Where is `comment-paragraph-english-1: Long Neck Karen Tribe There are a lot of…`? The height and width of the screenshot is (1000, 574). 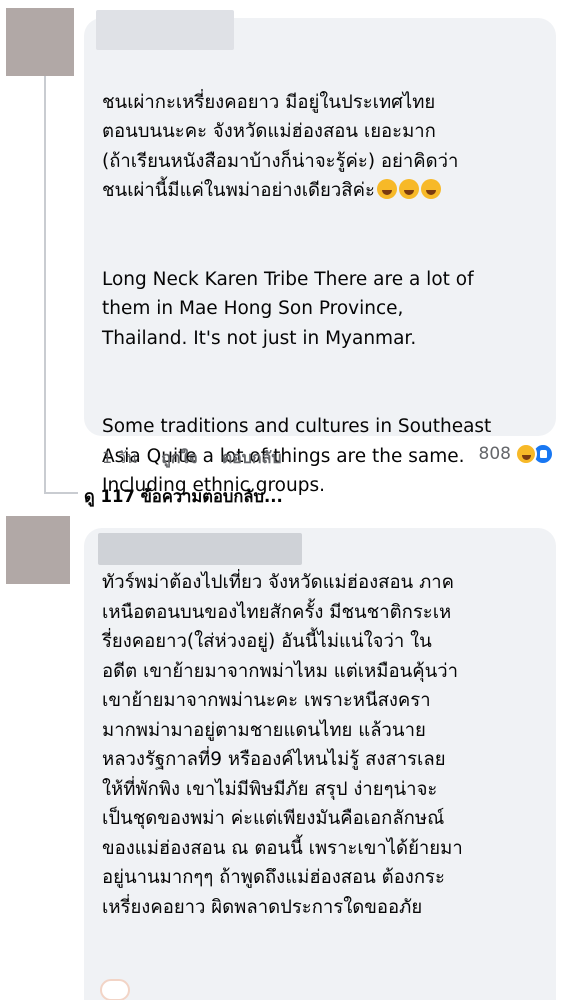 comment-paragraph-english-1: Long Neck Karen Tribe There are a lot of… is located at coordinates (288, 308).